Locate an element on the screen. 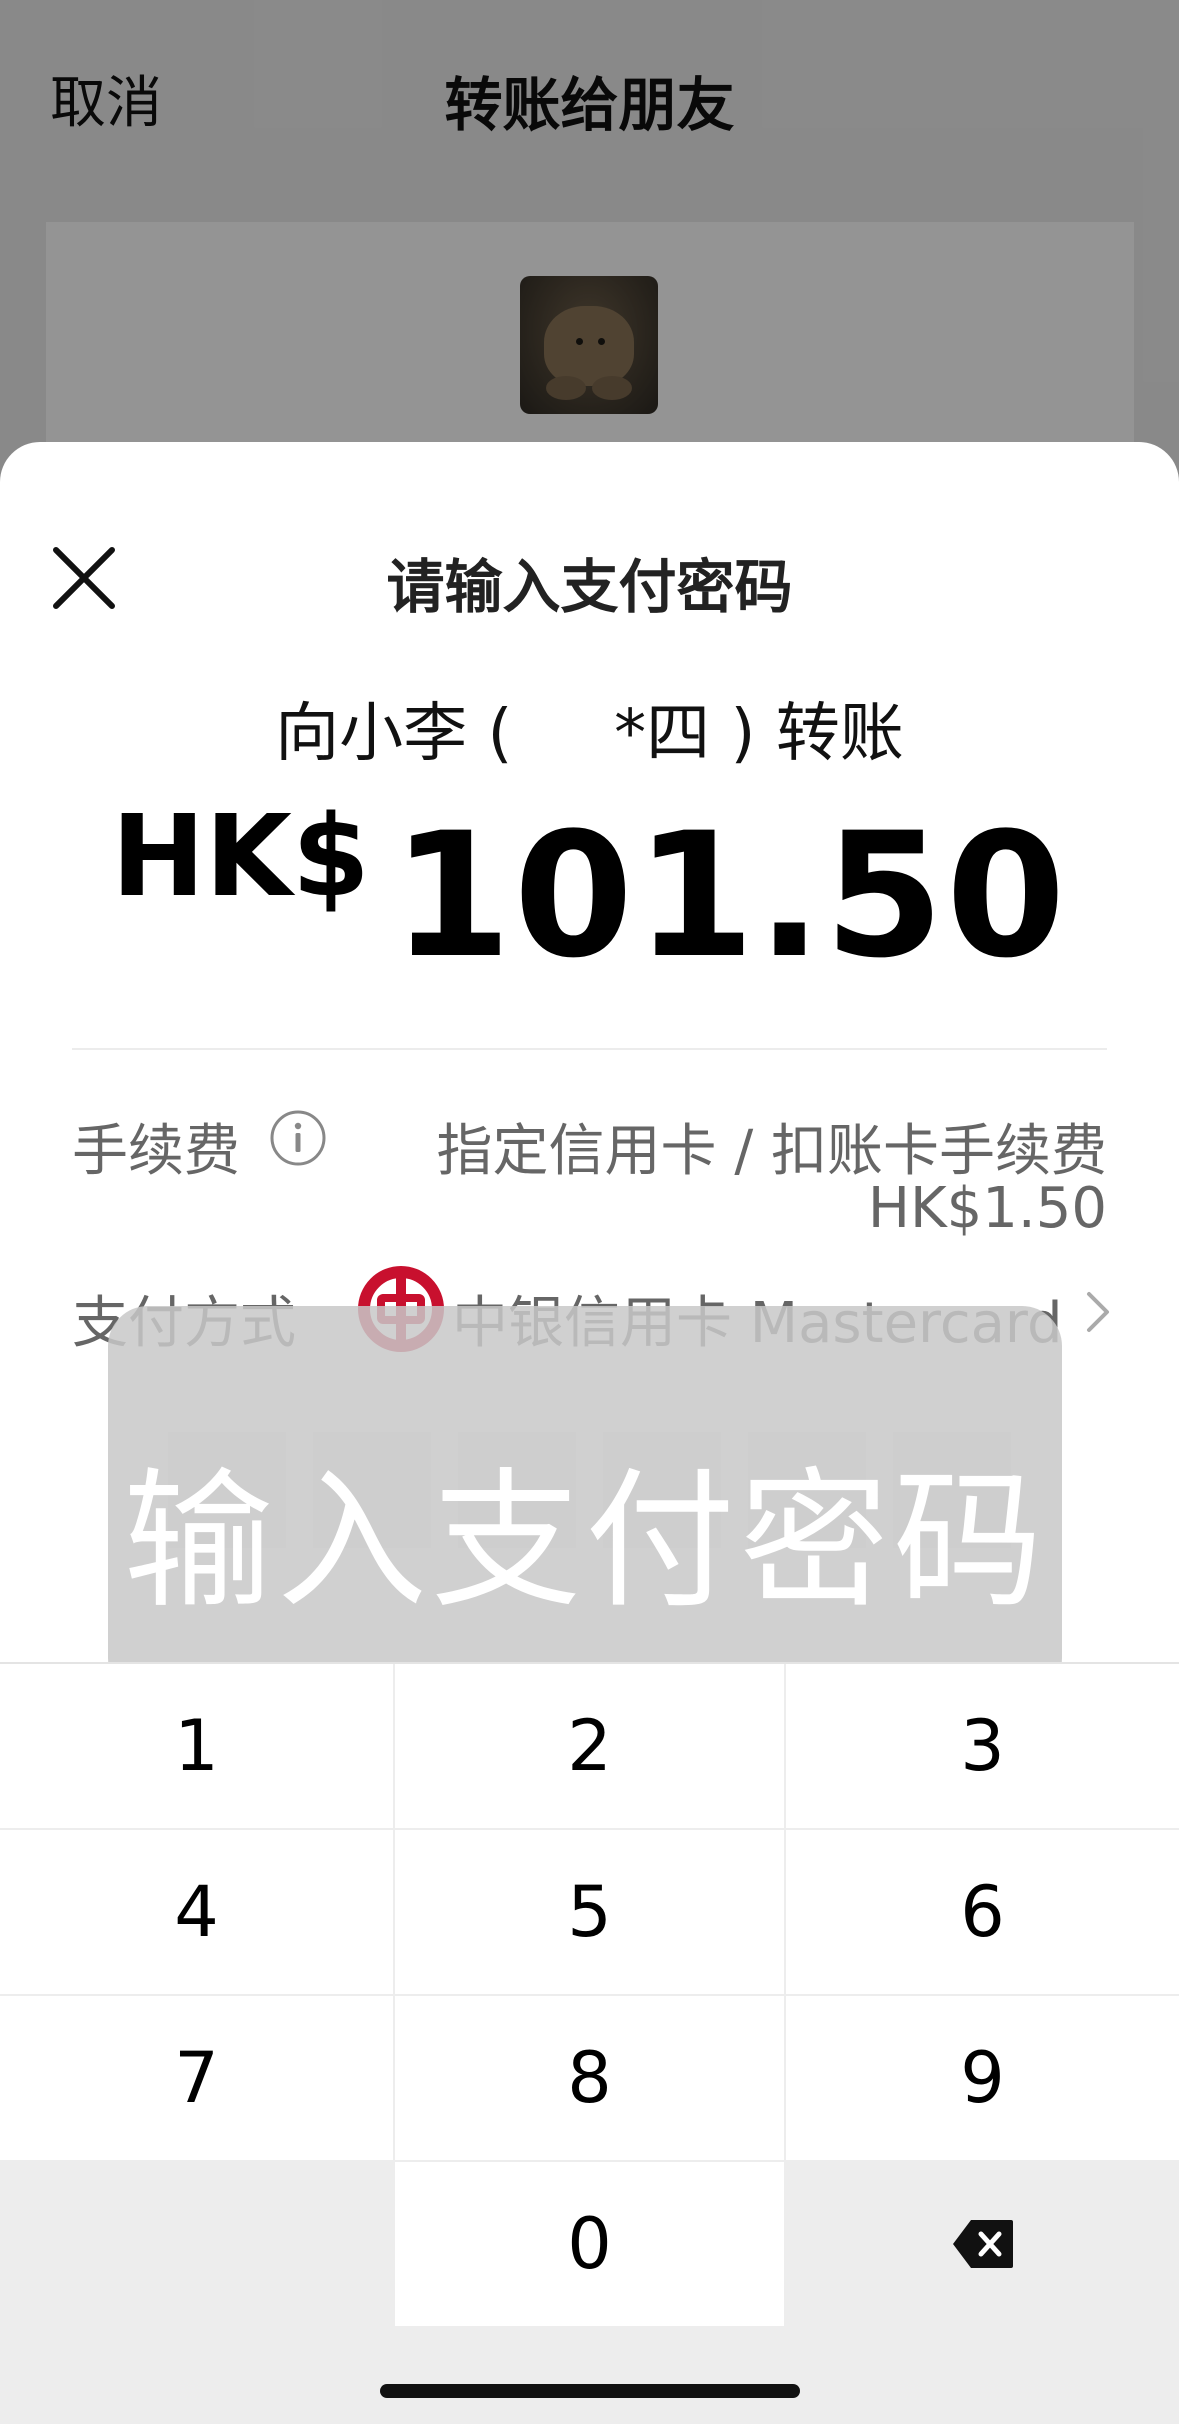 The height and width of the screenshot is (2424, 1179). toast: 输入支付密码 is located at coordinates (585, 1502).